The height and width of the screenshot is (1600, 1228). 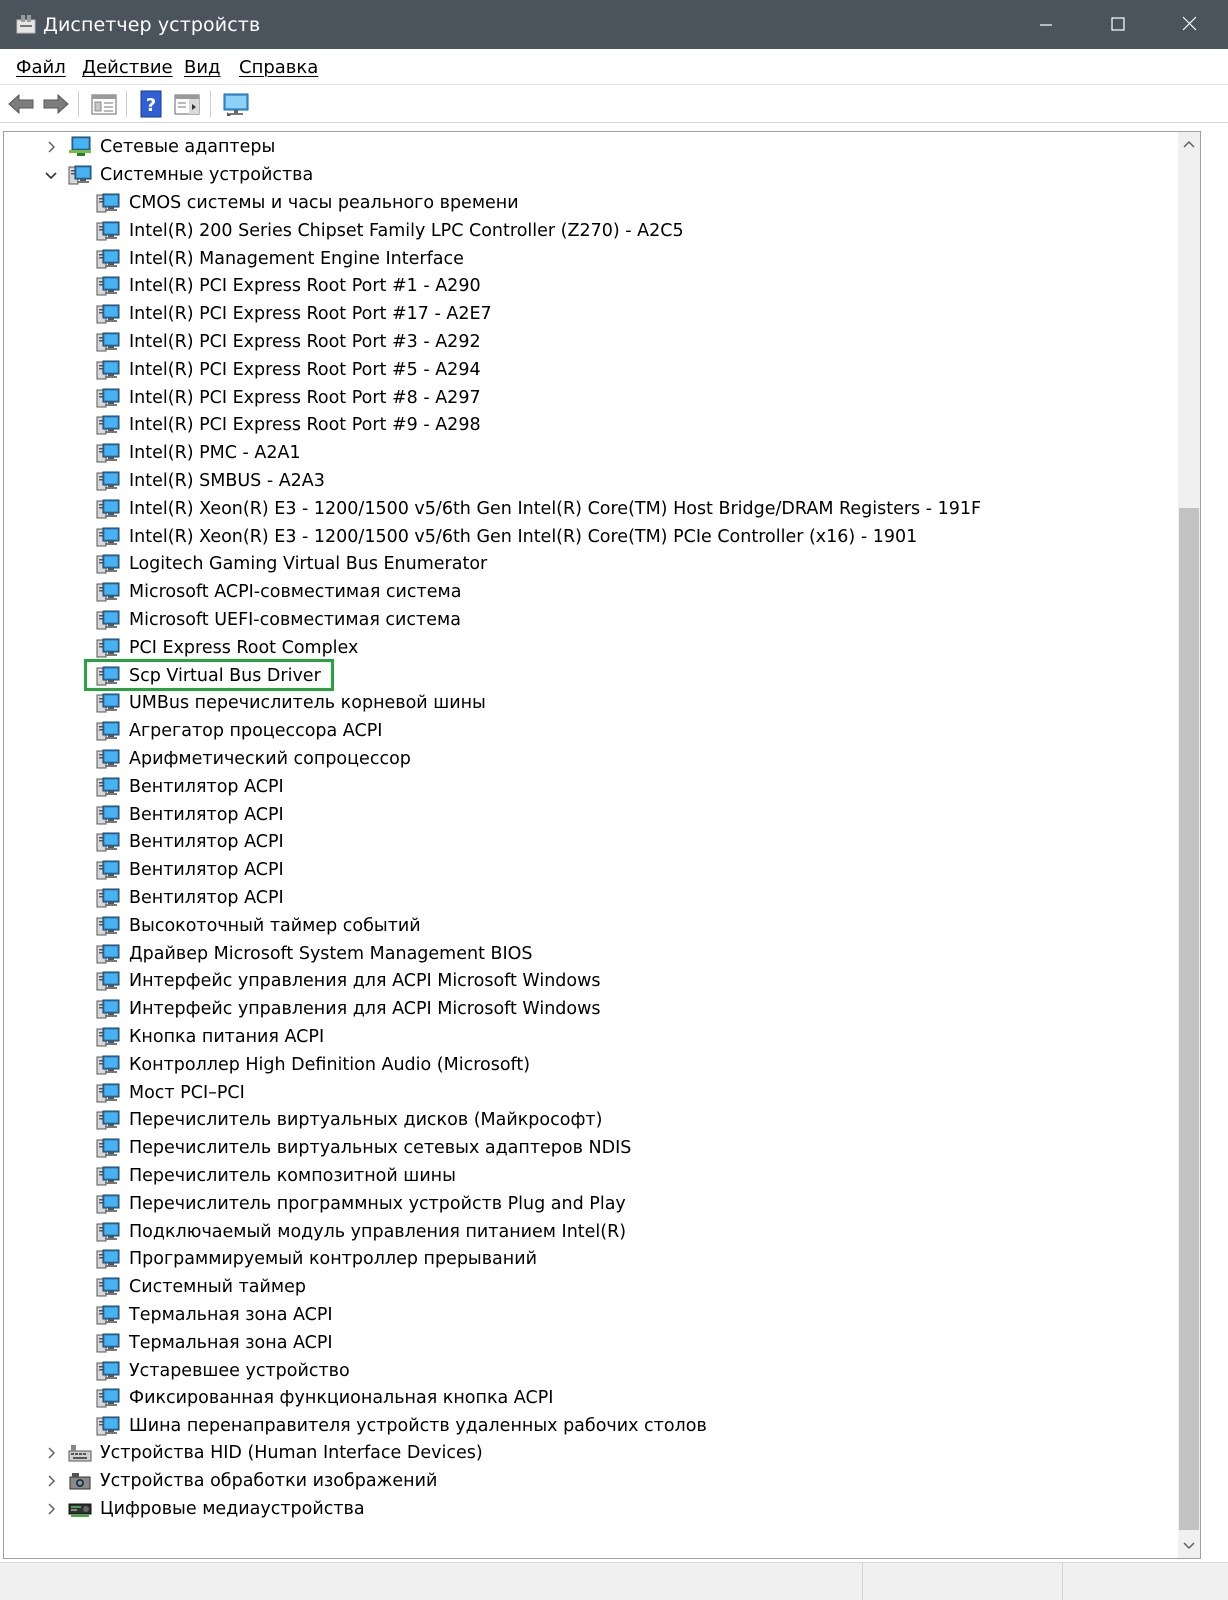 What do you see at coordinates (592, 147) in the screenshot?
I see `tree-category-network: Сетевые адаптеры` at bounding box center [592, 147].